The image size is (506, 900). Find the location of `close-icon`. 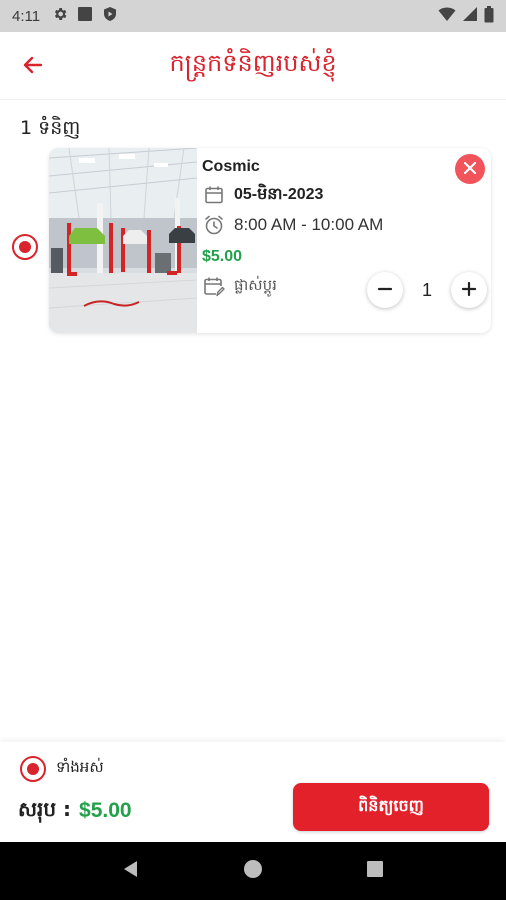

close-icon is located at coordinates (470, 169).